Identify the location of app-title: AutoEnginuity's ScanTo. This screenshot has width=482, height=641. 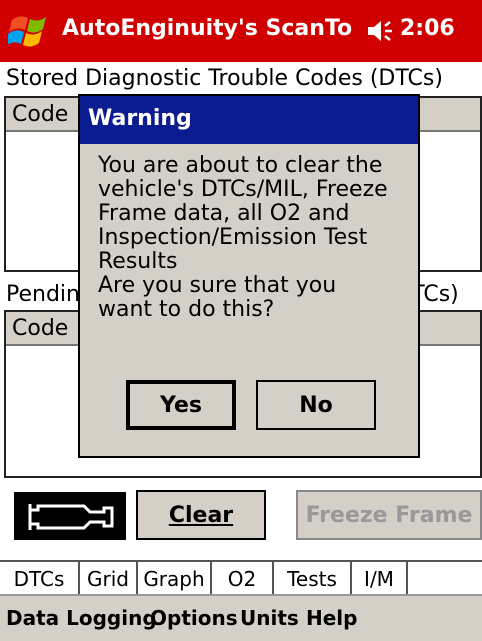
(207, 28).